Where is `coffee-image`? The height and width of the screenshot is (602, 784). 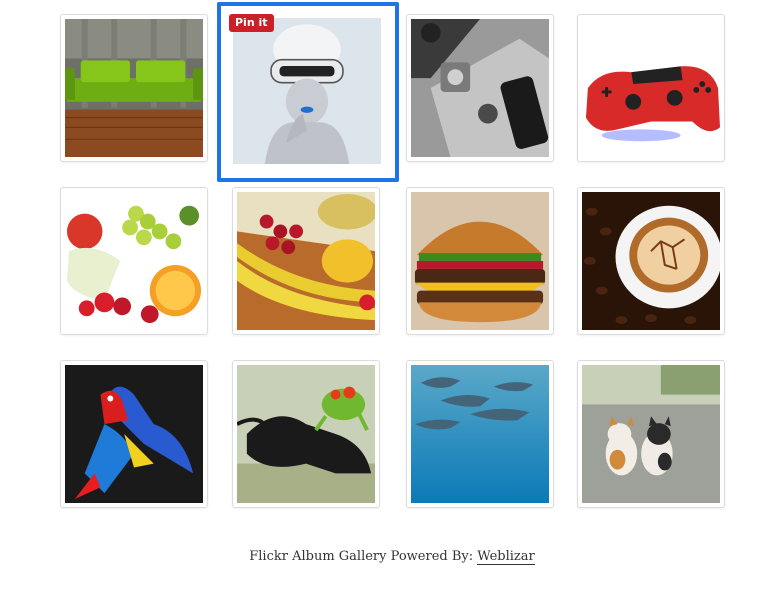
coffee-image is located at coordinates (651, 261).